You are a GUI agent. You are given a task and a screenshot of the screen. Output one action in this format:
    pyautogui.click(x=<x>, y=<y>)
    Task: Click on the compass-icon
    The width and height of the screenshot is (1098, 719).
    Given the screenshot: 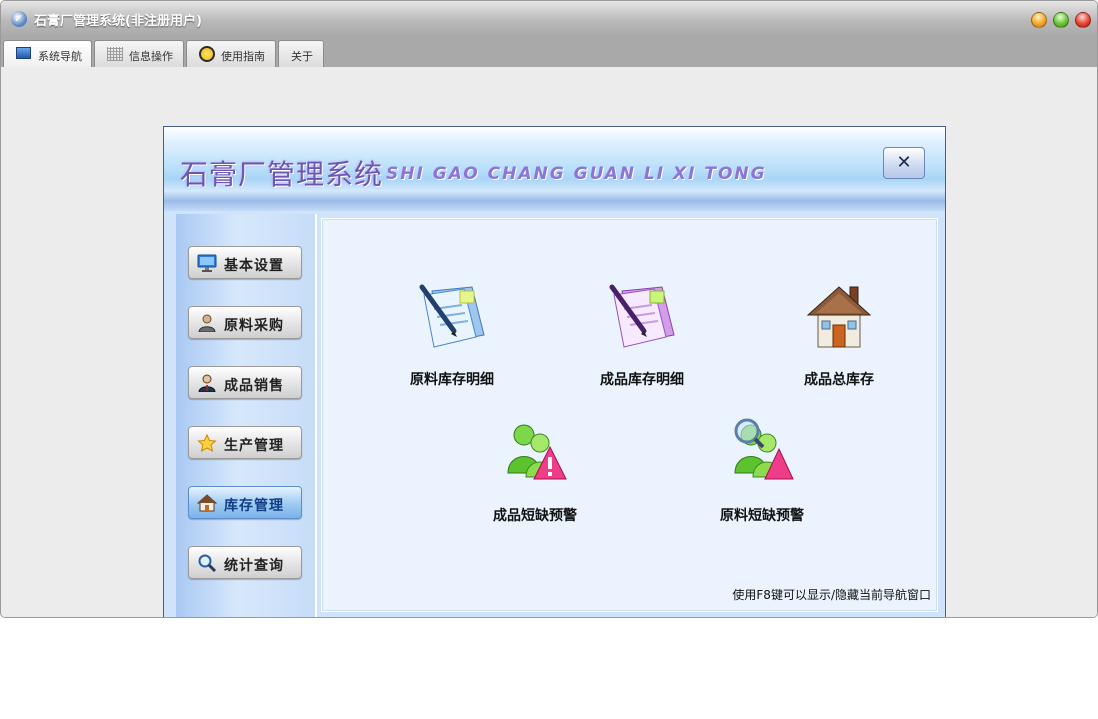 What is the action you would take?
    pyautogui.click(x=207, y=54)
    